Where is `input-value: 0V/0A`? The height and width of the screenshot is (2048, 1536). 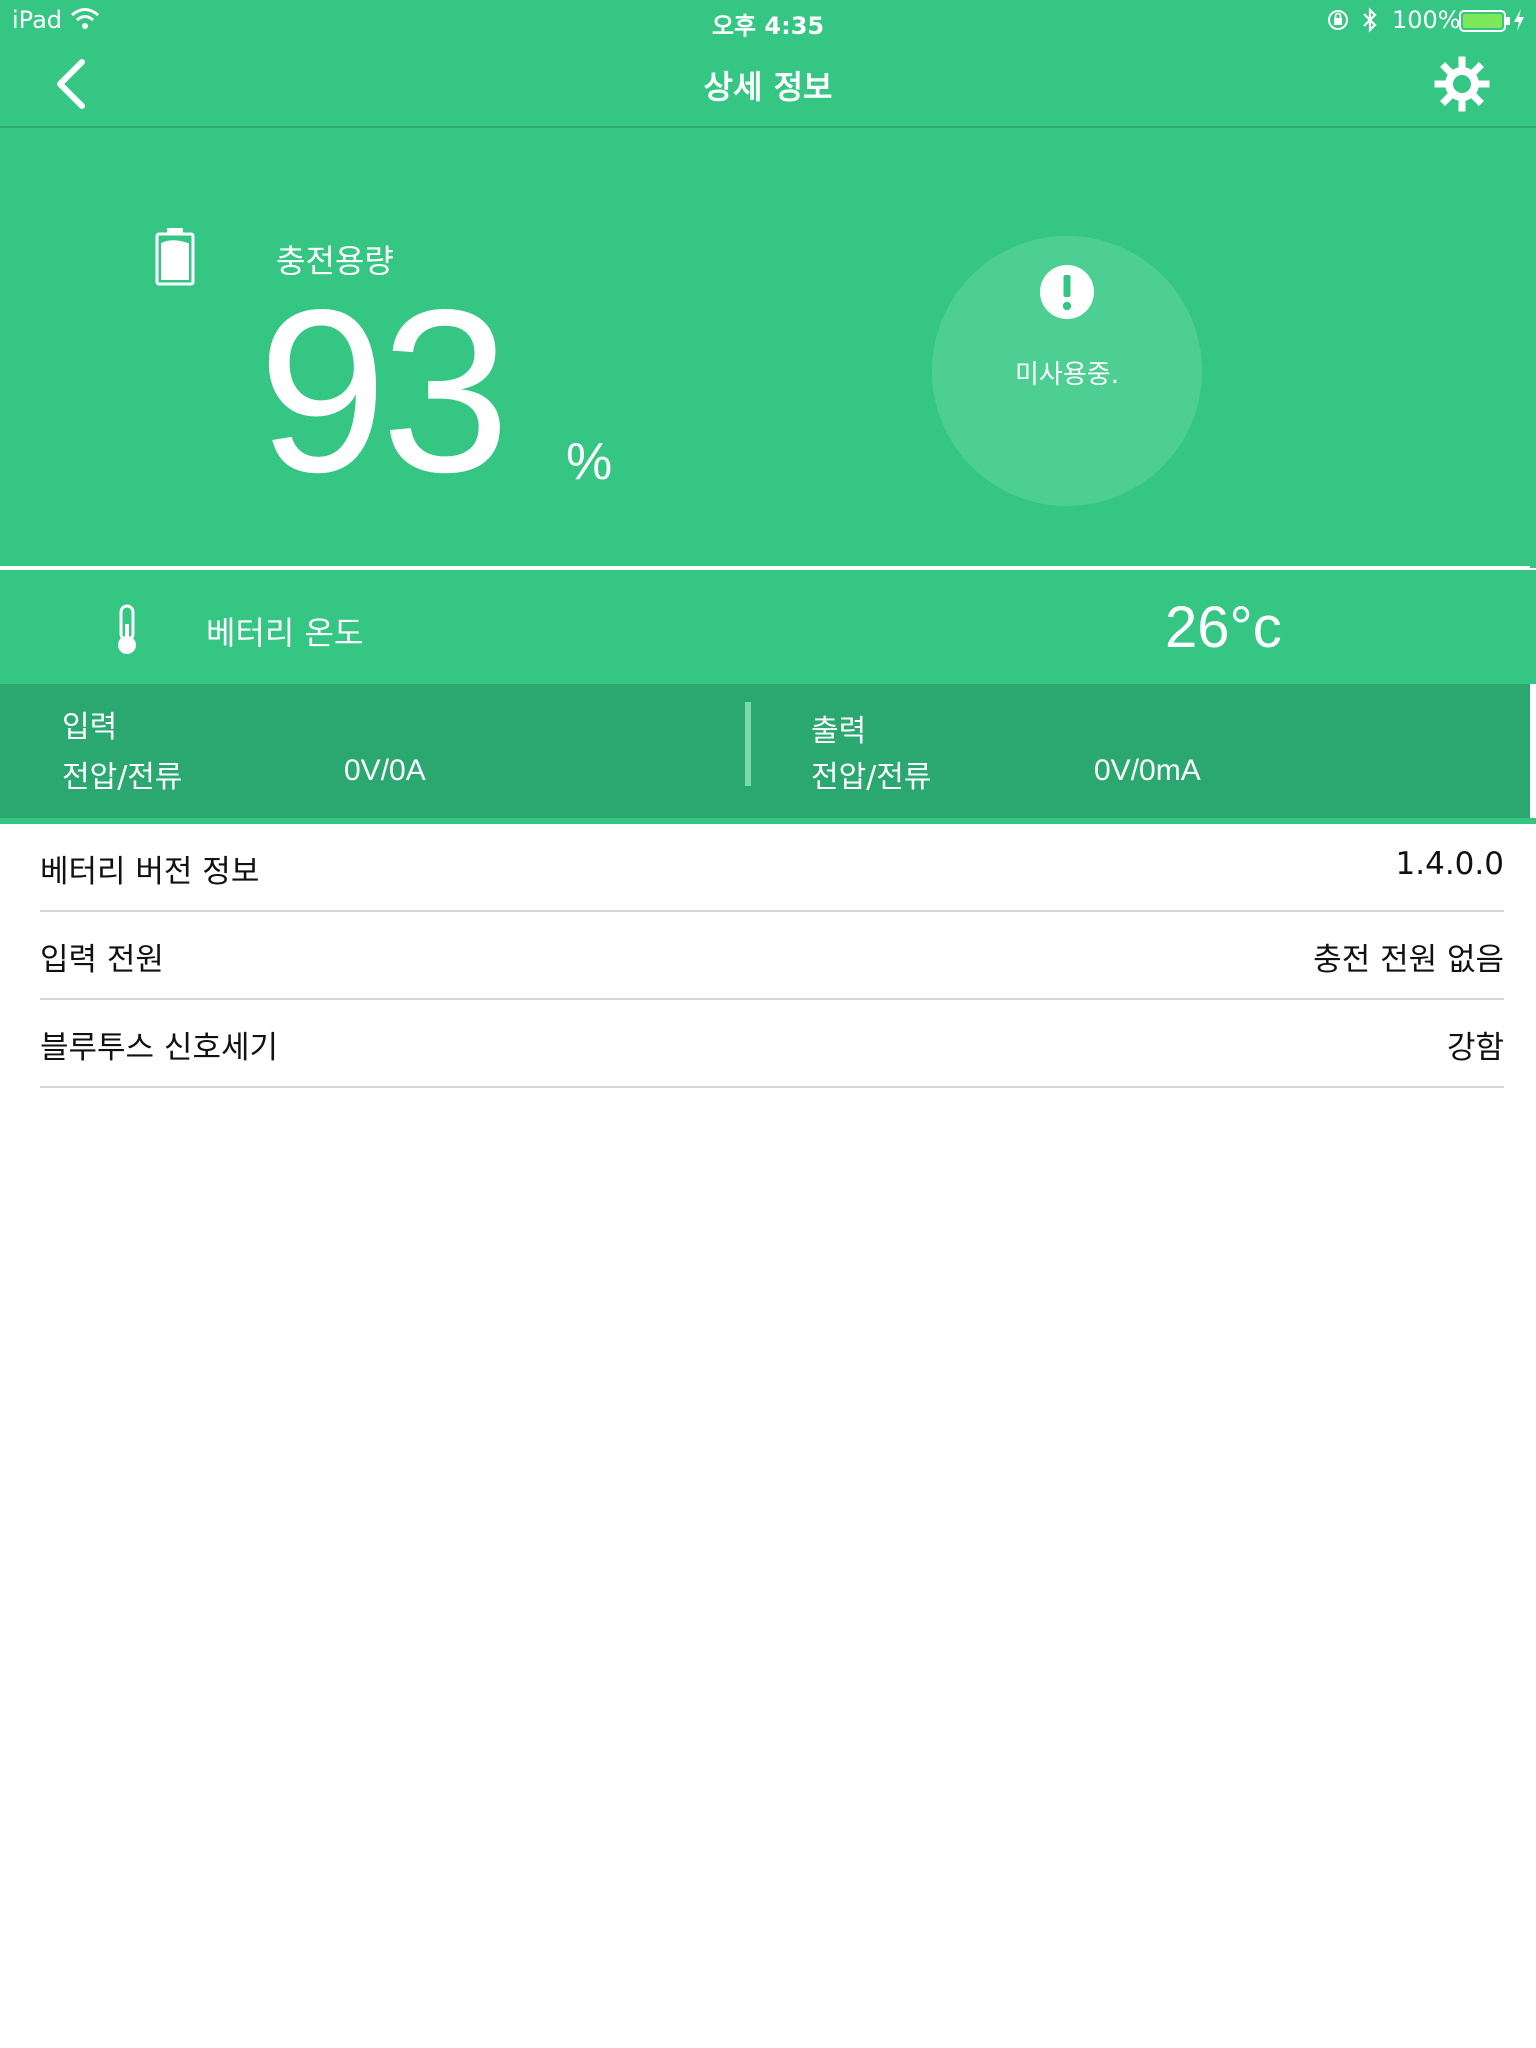 input-value: 0V/0A is located at coordinates (385, 770).